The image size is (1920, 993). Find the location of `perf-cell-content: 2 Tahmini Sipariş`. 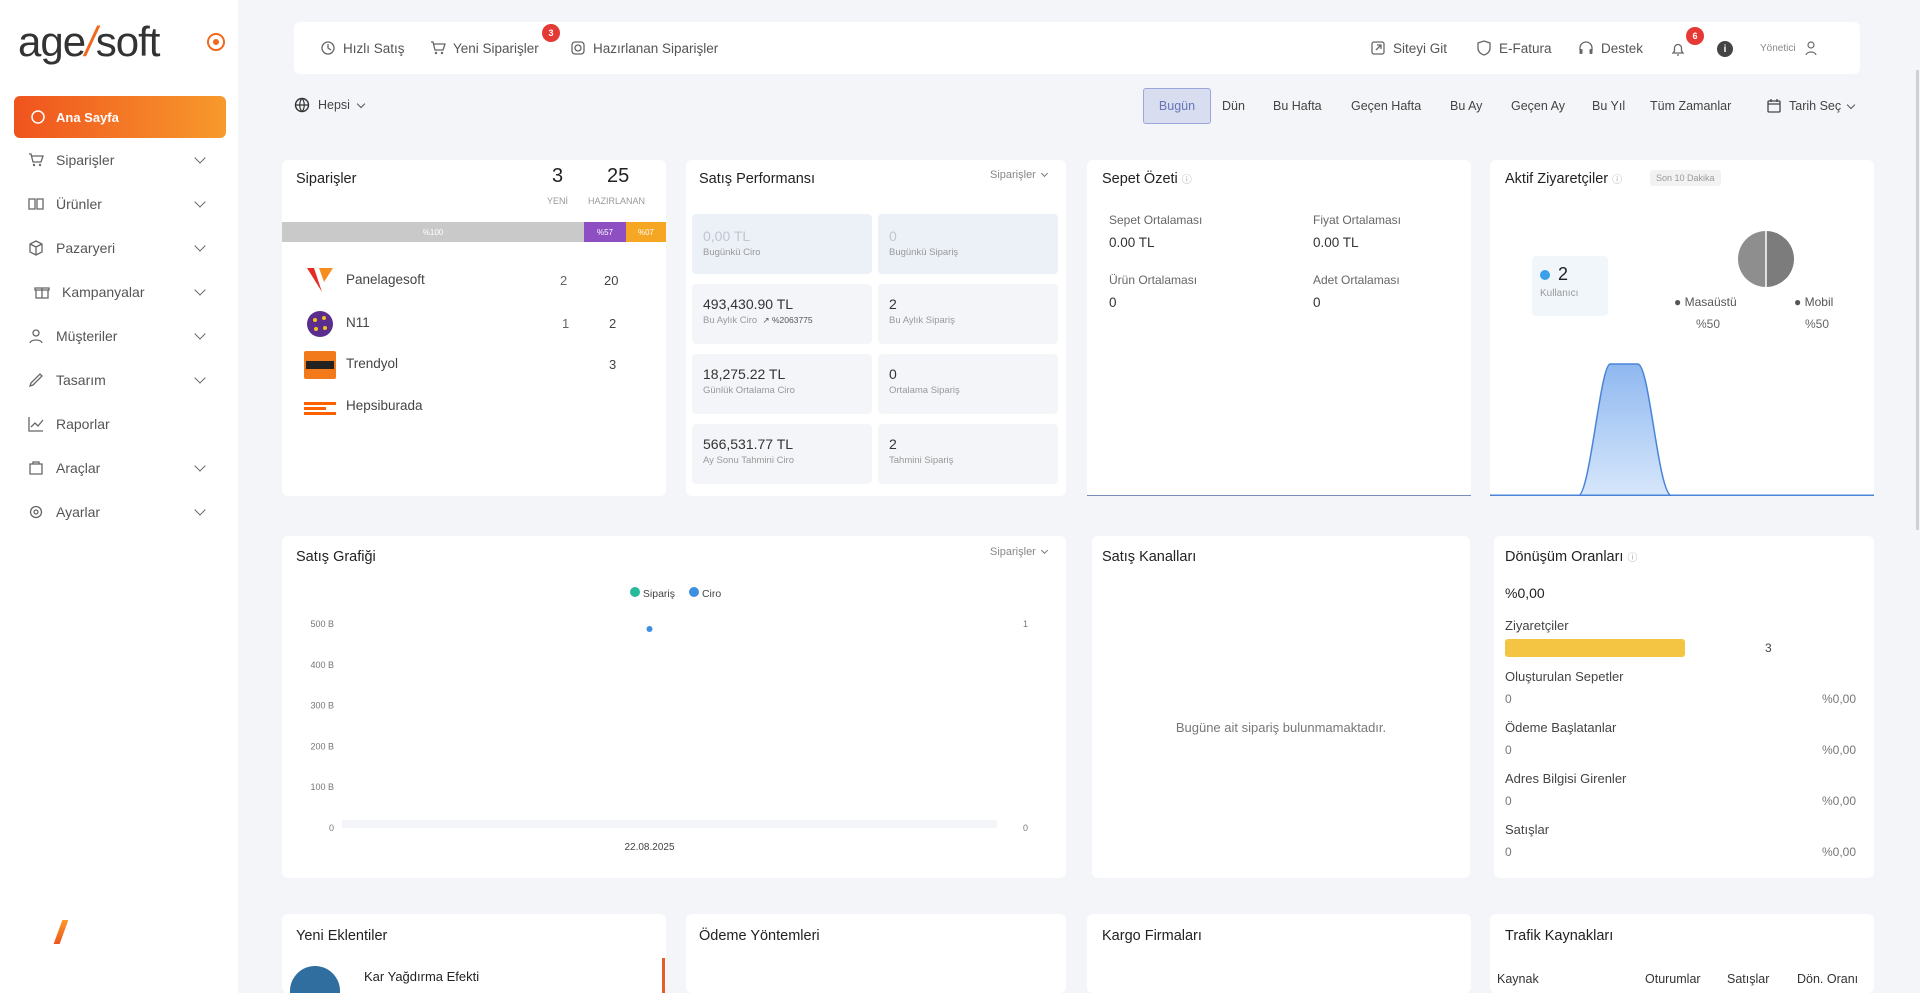

perf-cell-content: 2 Tahmini Sipariş is located at coordinates (921, 451).